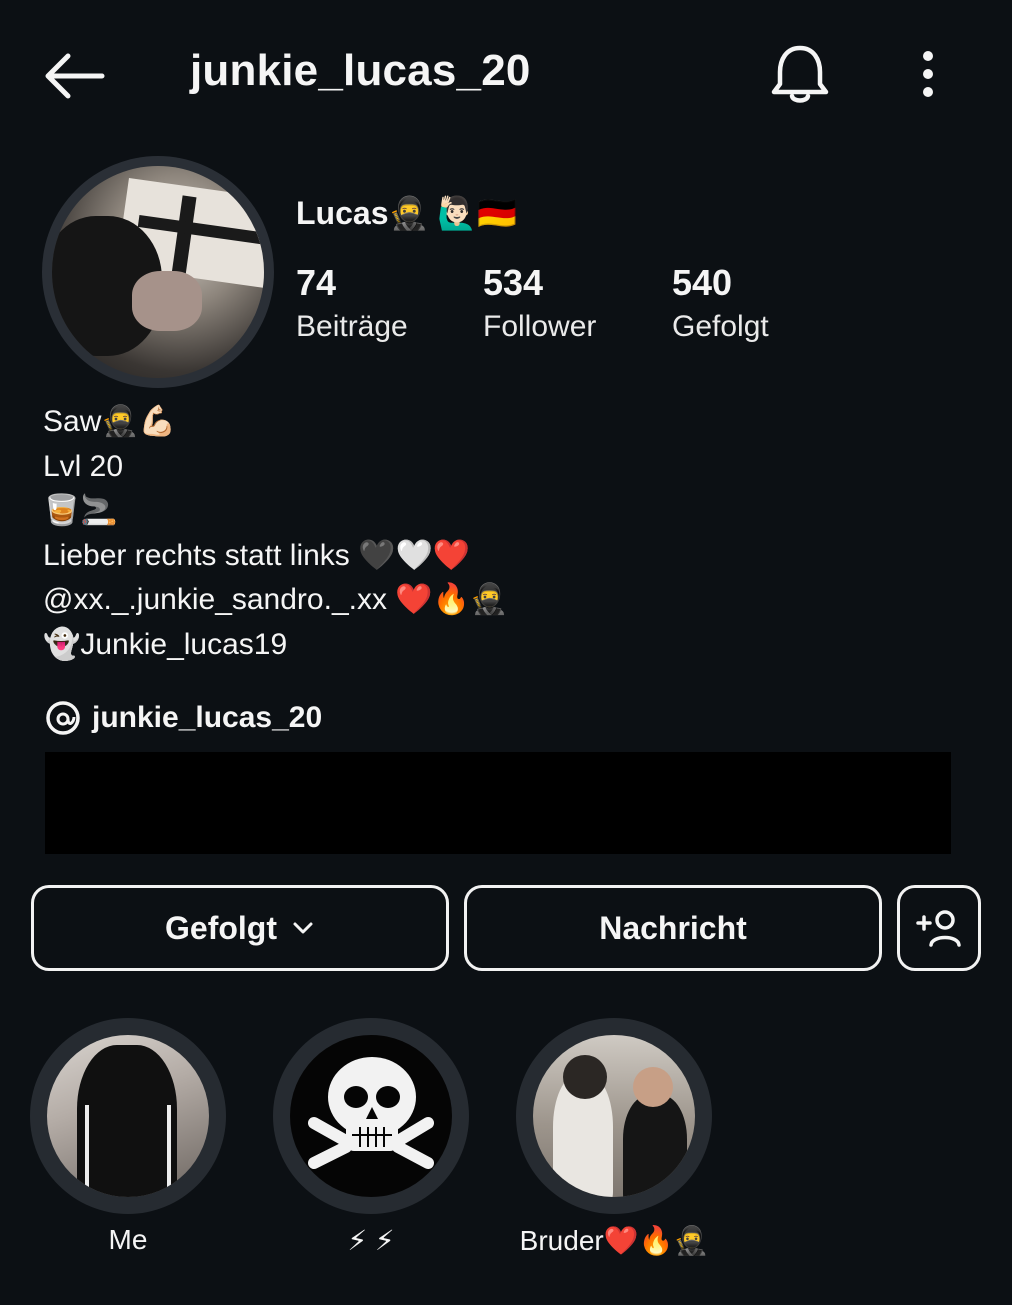 Image resolution: width=1012 pixels, height=1305 pixels. I want to click on suggested-users-button, so click(939, 928).